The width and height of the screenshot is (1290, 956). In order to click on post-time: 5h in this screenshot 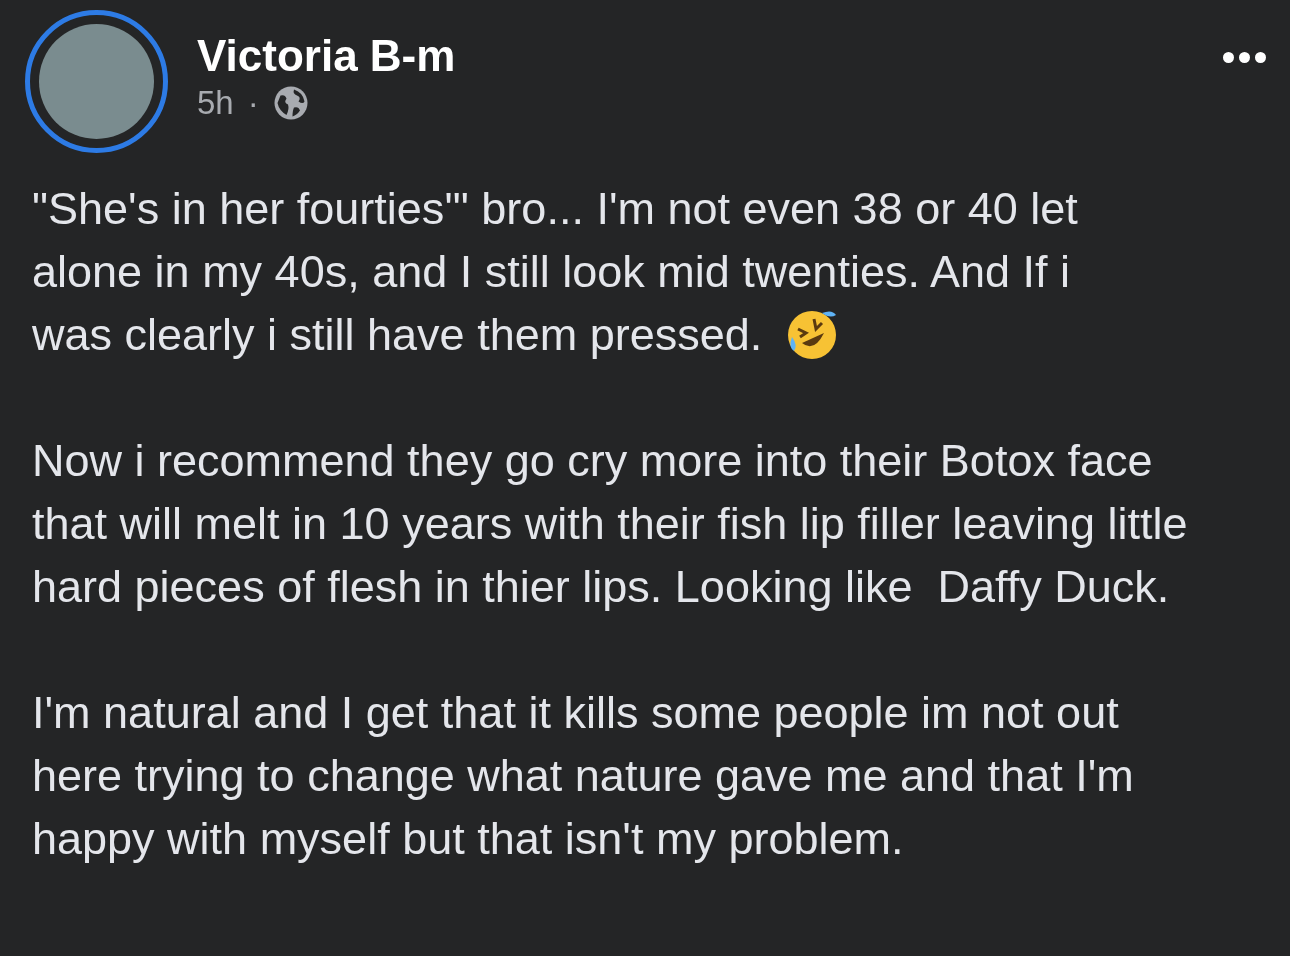, I will do `click(215, 103)`.